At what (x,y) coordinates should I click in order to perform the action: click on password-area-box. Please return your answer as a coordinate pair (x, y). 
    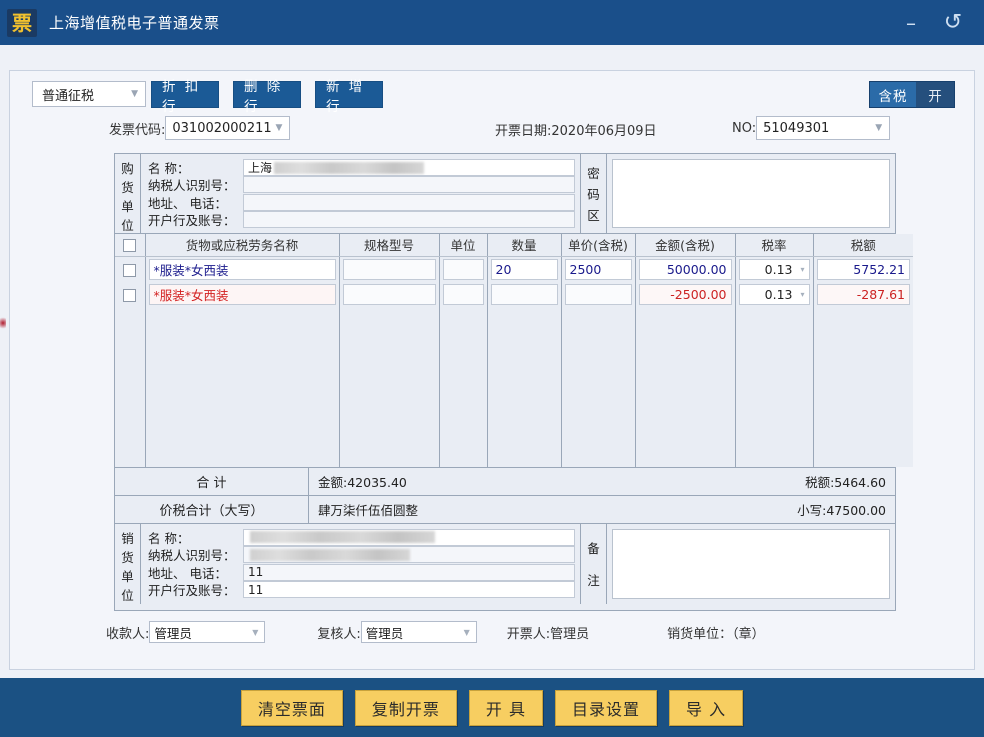
    Looking at the image, I should click on (751, 193).